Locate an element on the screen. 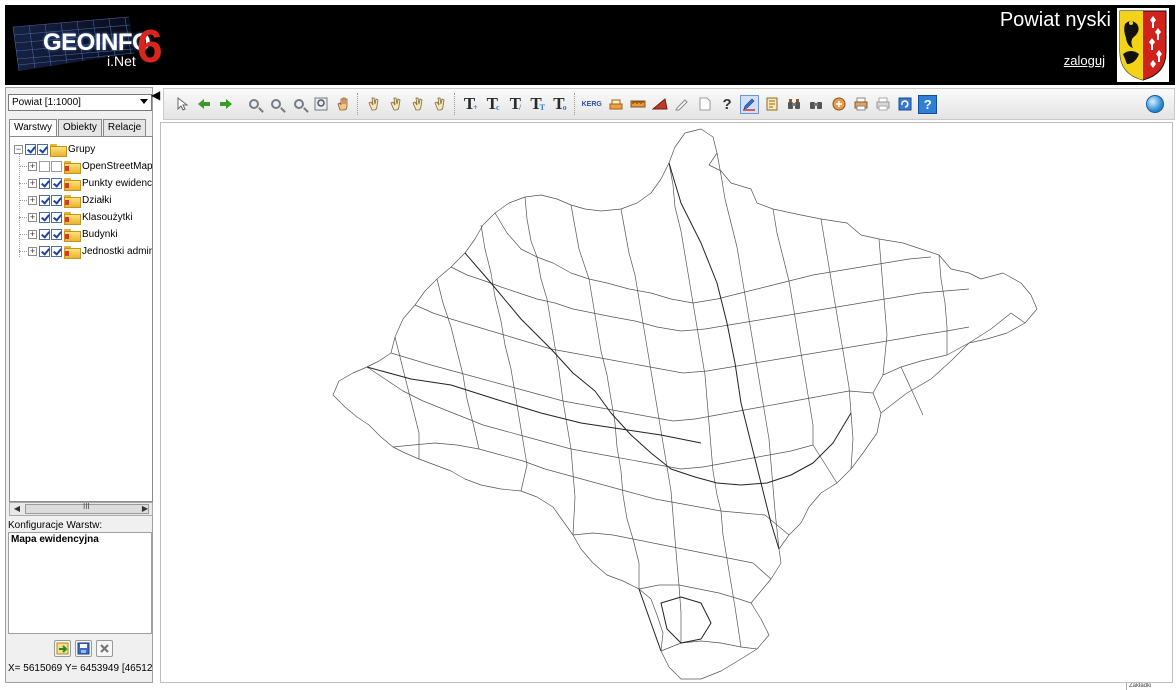  select-hand-2-icon is located at coordinates (395, 104).